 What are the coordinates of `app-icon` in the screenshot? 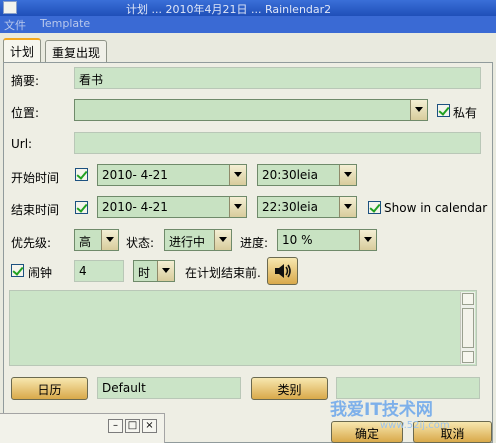 It's located at (10, 7).